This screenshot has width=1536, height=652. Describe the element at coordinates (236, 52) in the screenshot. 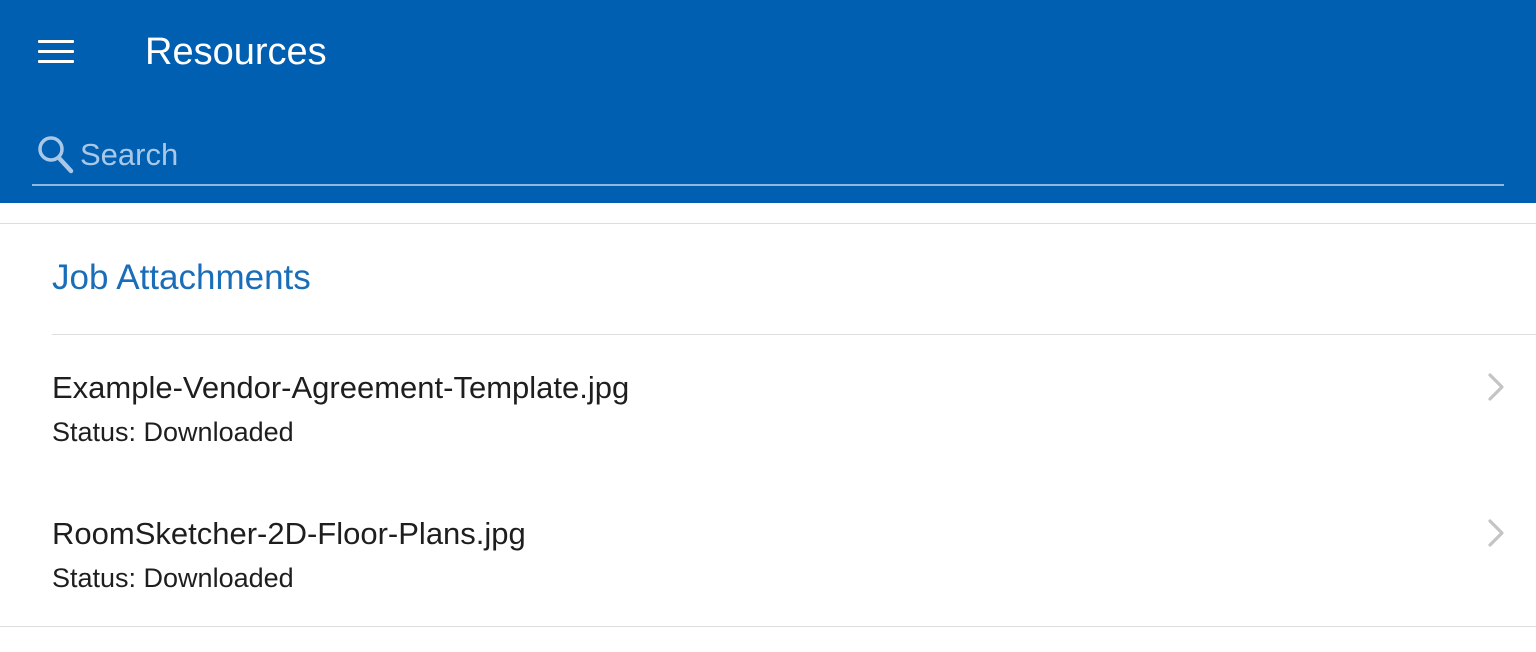

I see `page-title: Resources` at that location.